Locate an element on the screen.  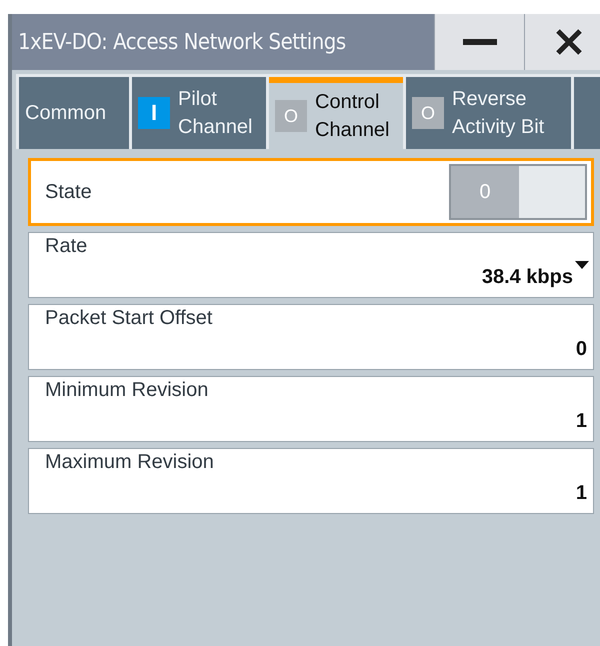
setting-label: Maximum Revision is located at coordinates (130, 462).